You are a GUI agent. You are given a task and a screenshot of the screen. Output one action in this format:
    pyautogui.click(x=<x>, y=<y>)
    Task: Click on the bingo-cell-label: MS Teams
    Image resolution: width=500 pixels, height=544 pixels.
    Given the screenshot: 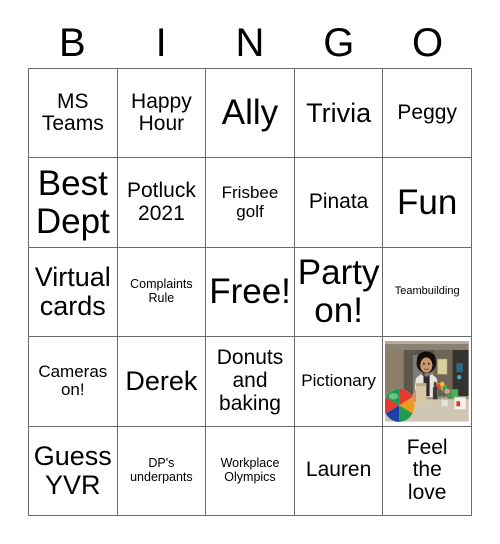 What is the action you would take?
    pyautogui.click(x=72, y=112)
    